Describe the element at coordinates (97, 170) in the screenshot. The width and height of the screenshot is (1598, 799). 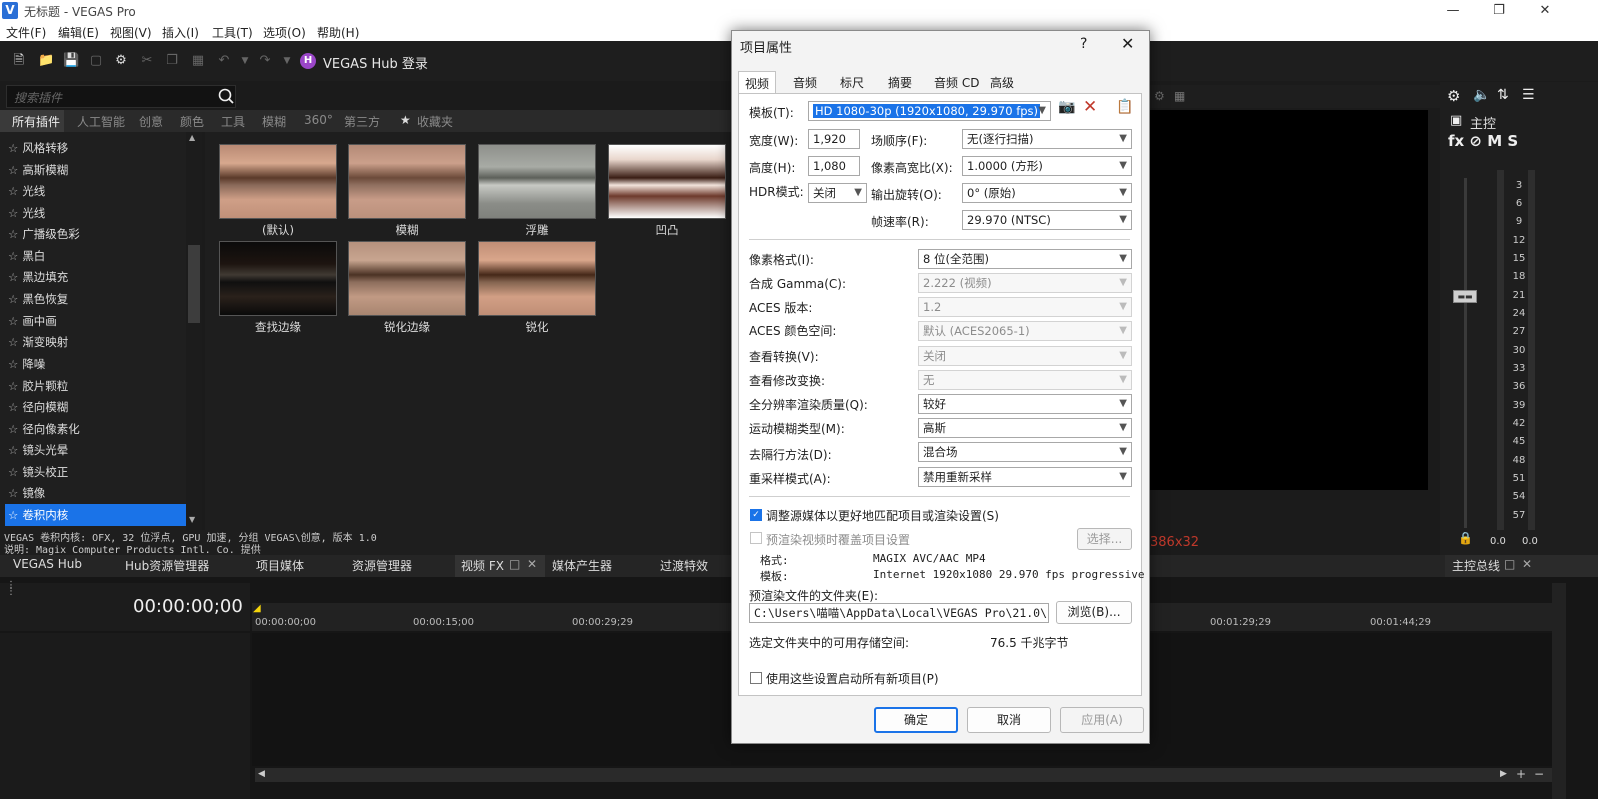
I see `list-item: ☆ 高斯模糊` at that location.